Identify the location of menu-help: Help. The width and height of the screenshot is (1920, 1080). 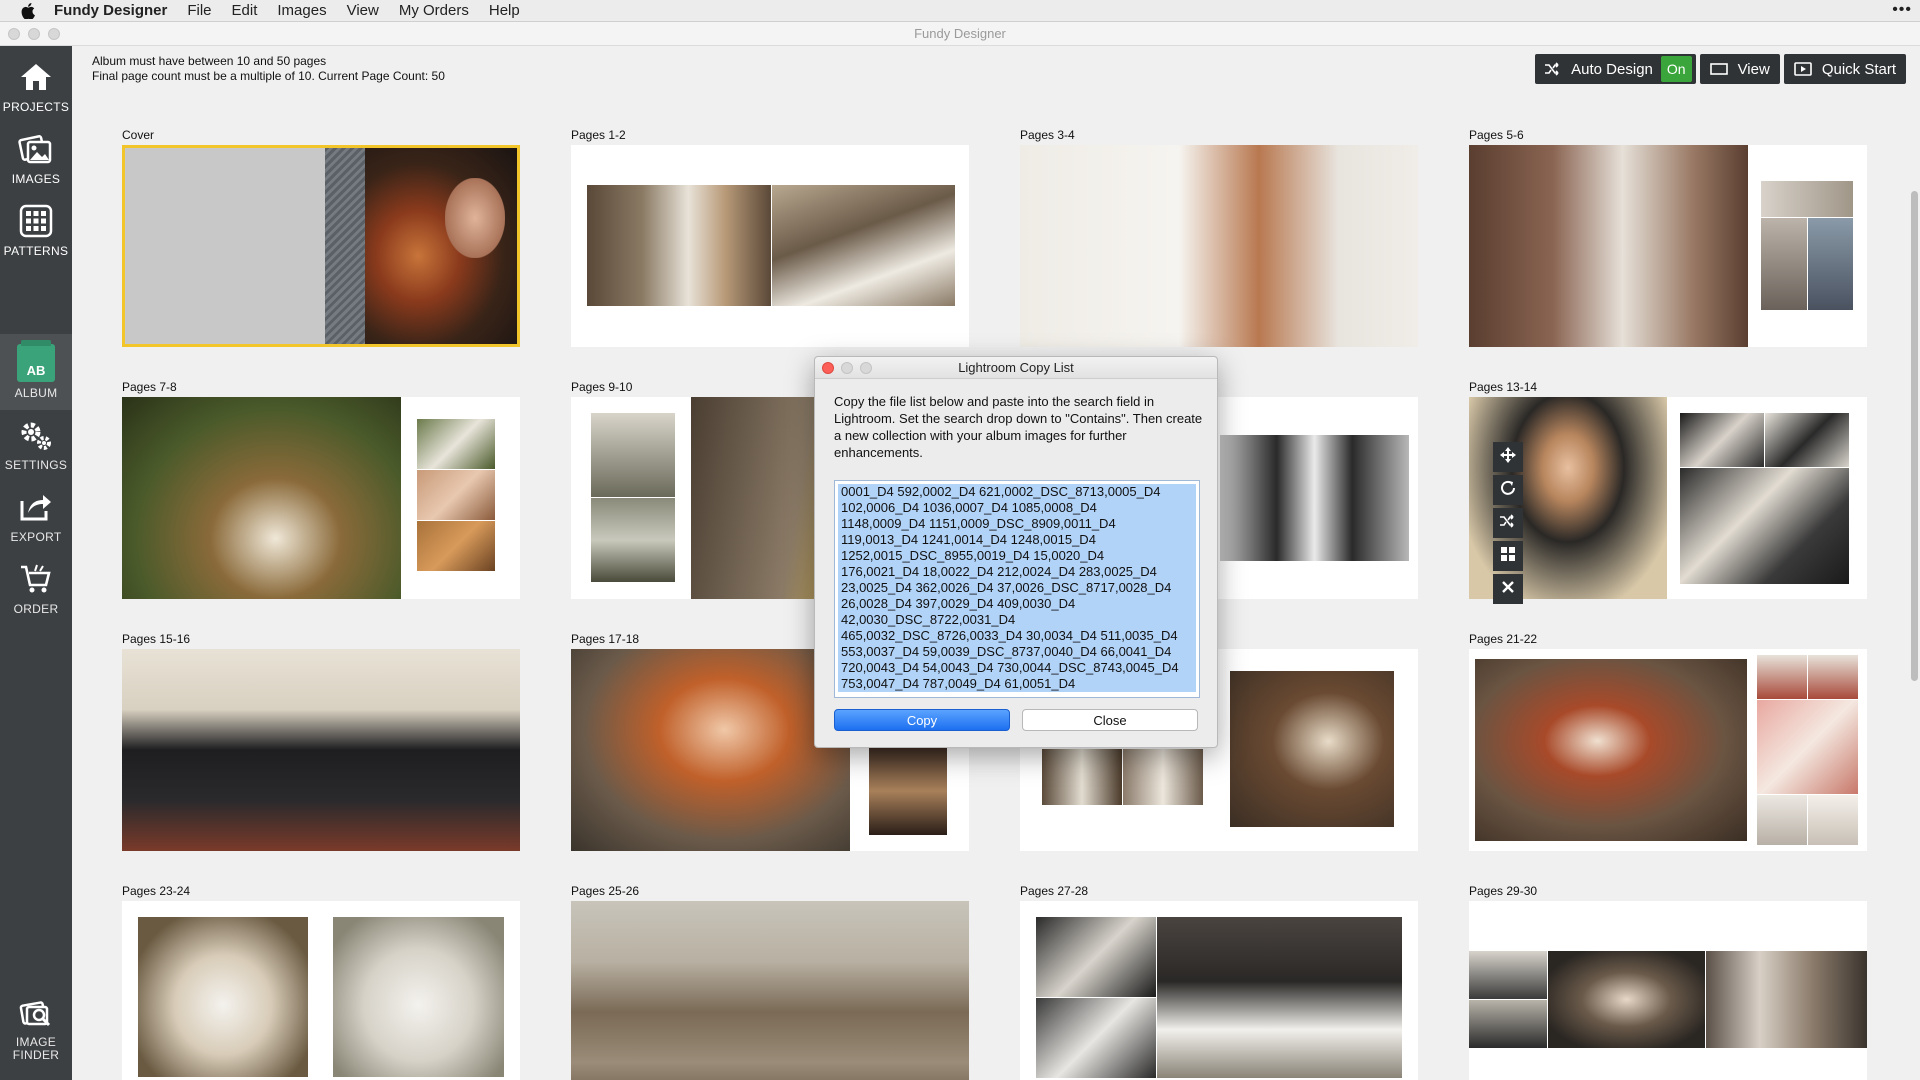
(504, 10).